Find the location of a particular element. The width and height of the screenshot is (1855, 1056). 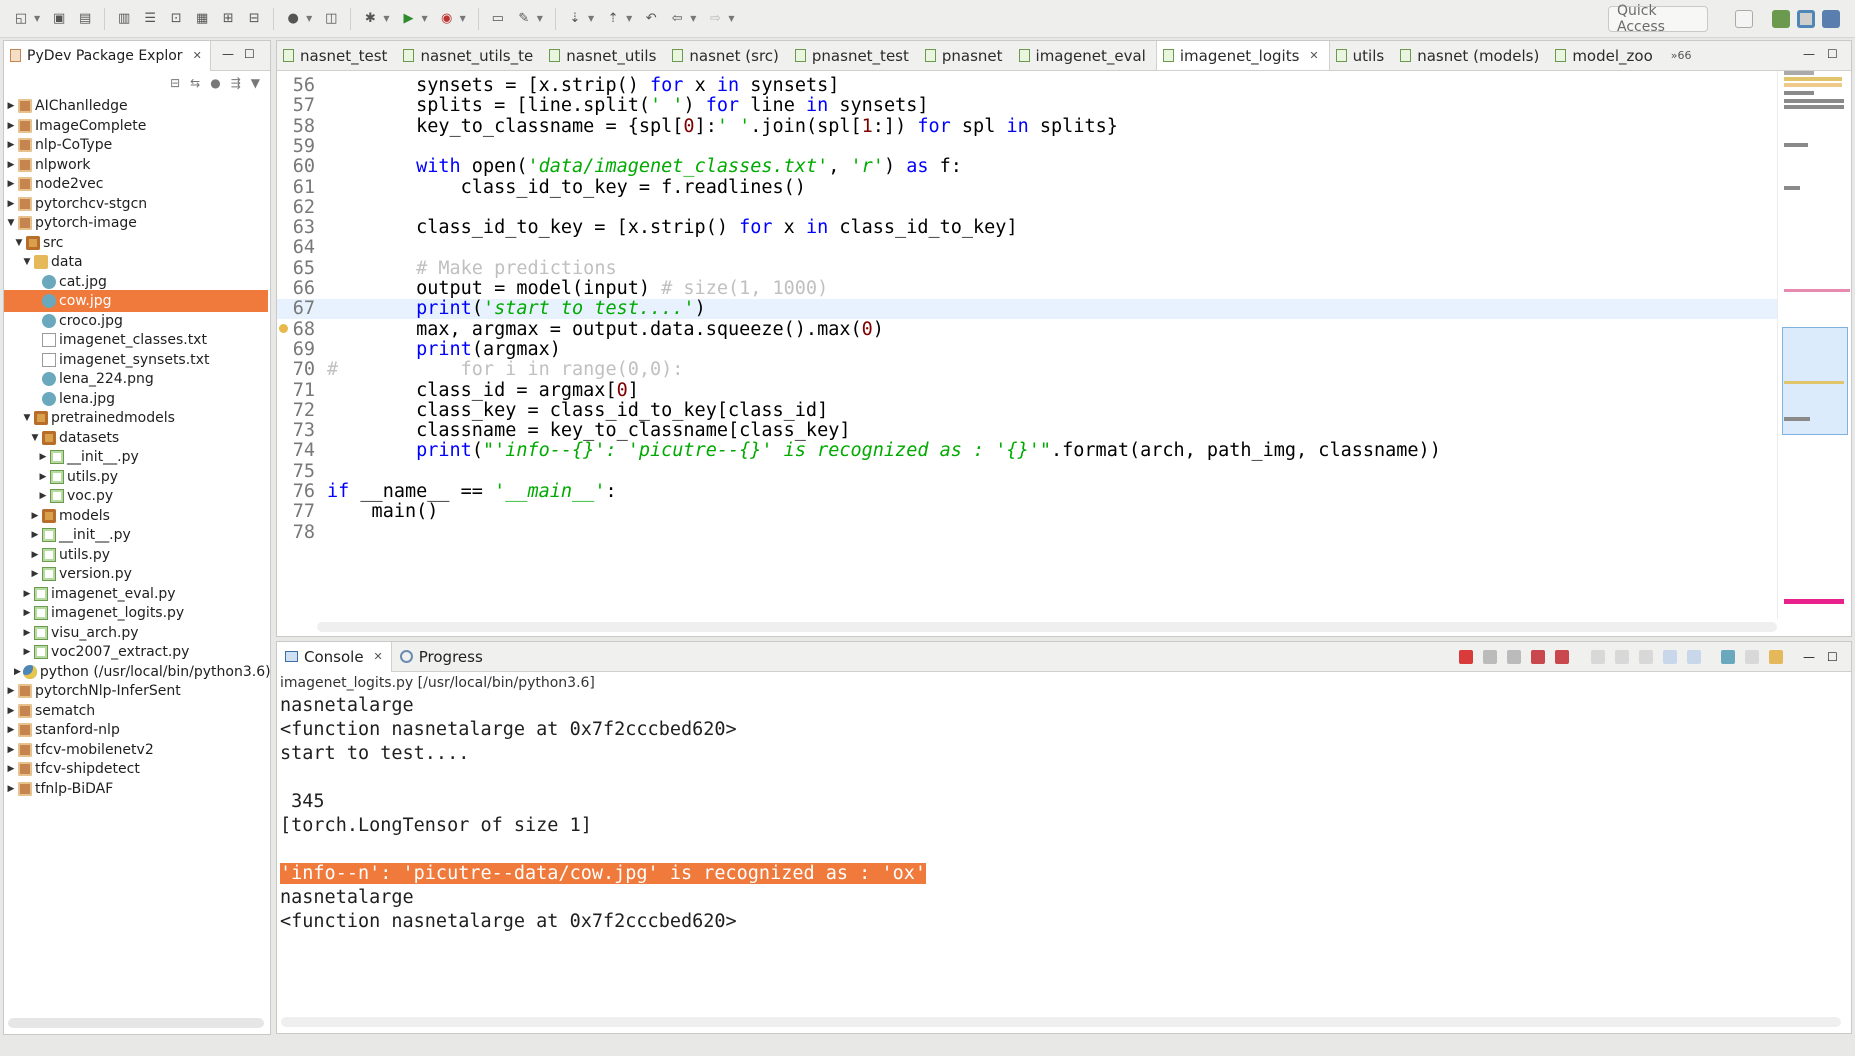

debug-perspective-icon is located at coordinates (1831, 19).